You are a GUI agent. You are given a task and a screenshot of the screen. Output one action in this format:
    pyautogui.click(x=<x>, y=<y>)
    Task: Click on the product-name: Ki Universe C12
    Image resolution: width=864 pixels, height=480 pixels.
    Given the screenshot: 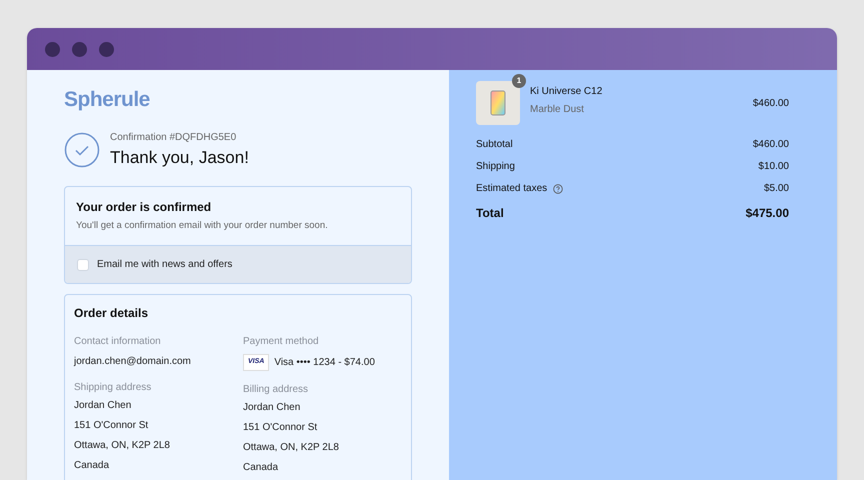 What is the action you would take?
    pyautogui.click(x=566, y=91)
    